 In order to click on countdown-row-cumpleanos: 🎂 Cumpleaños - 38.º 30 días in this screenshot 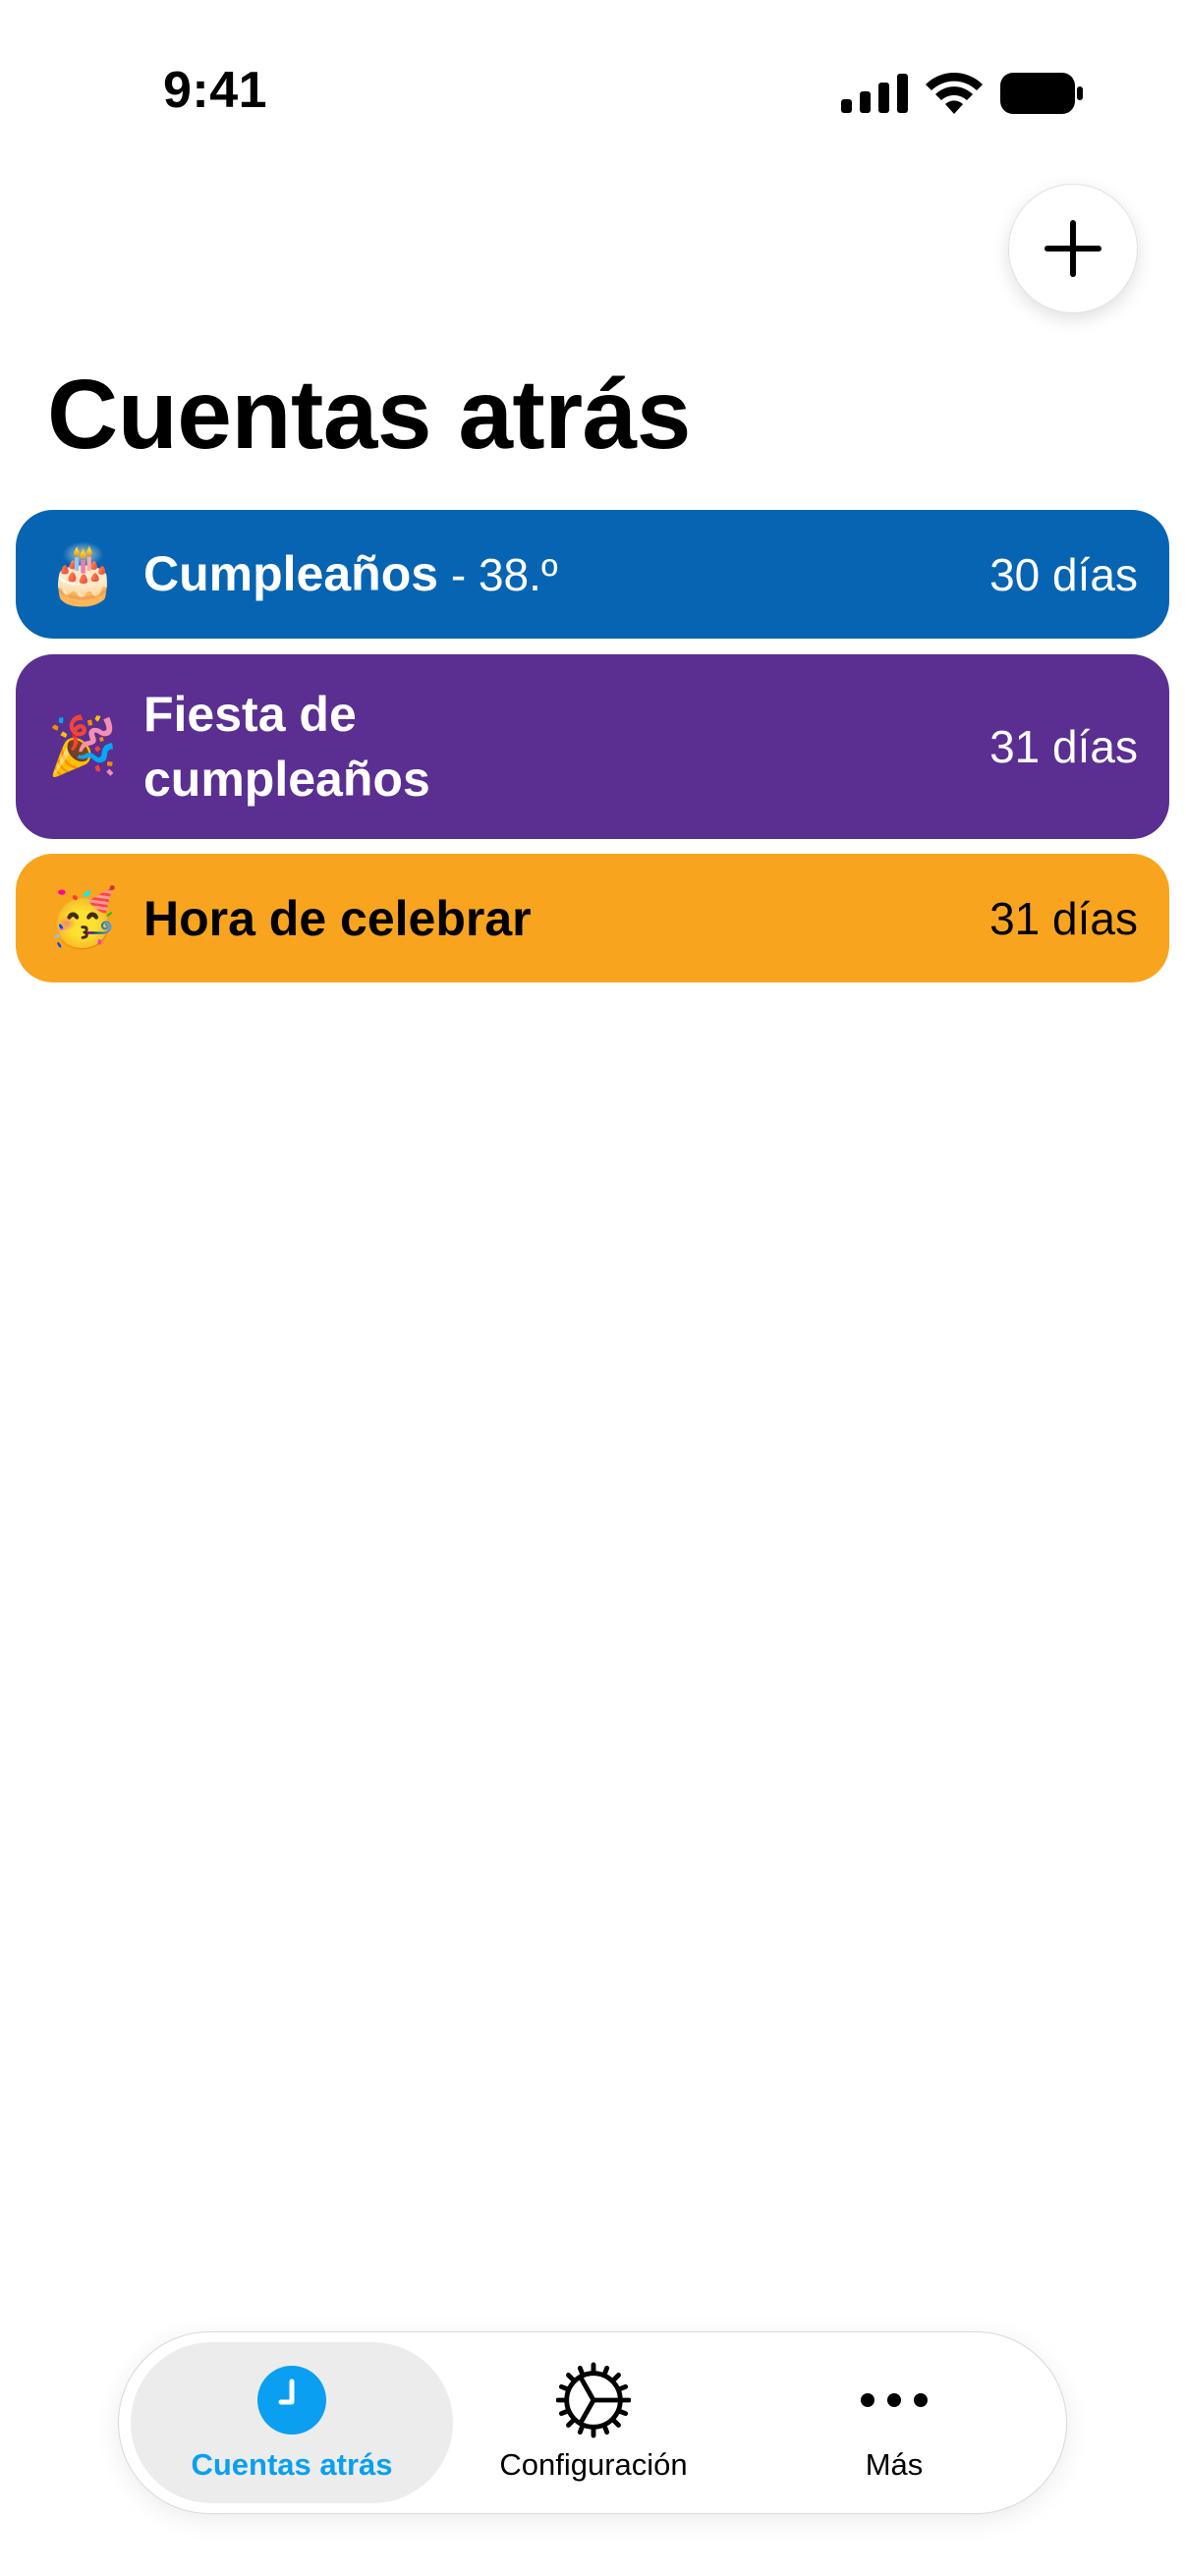, I will do `click(592, 574)`.